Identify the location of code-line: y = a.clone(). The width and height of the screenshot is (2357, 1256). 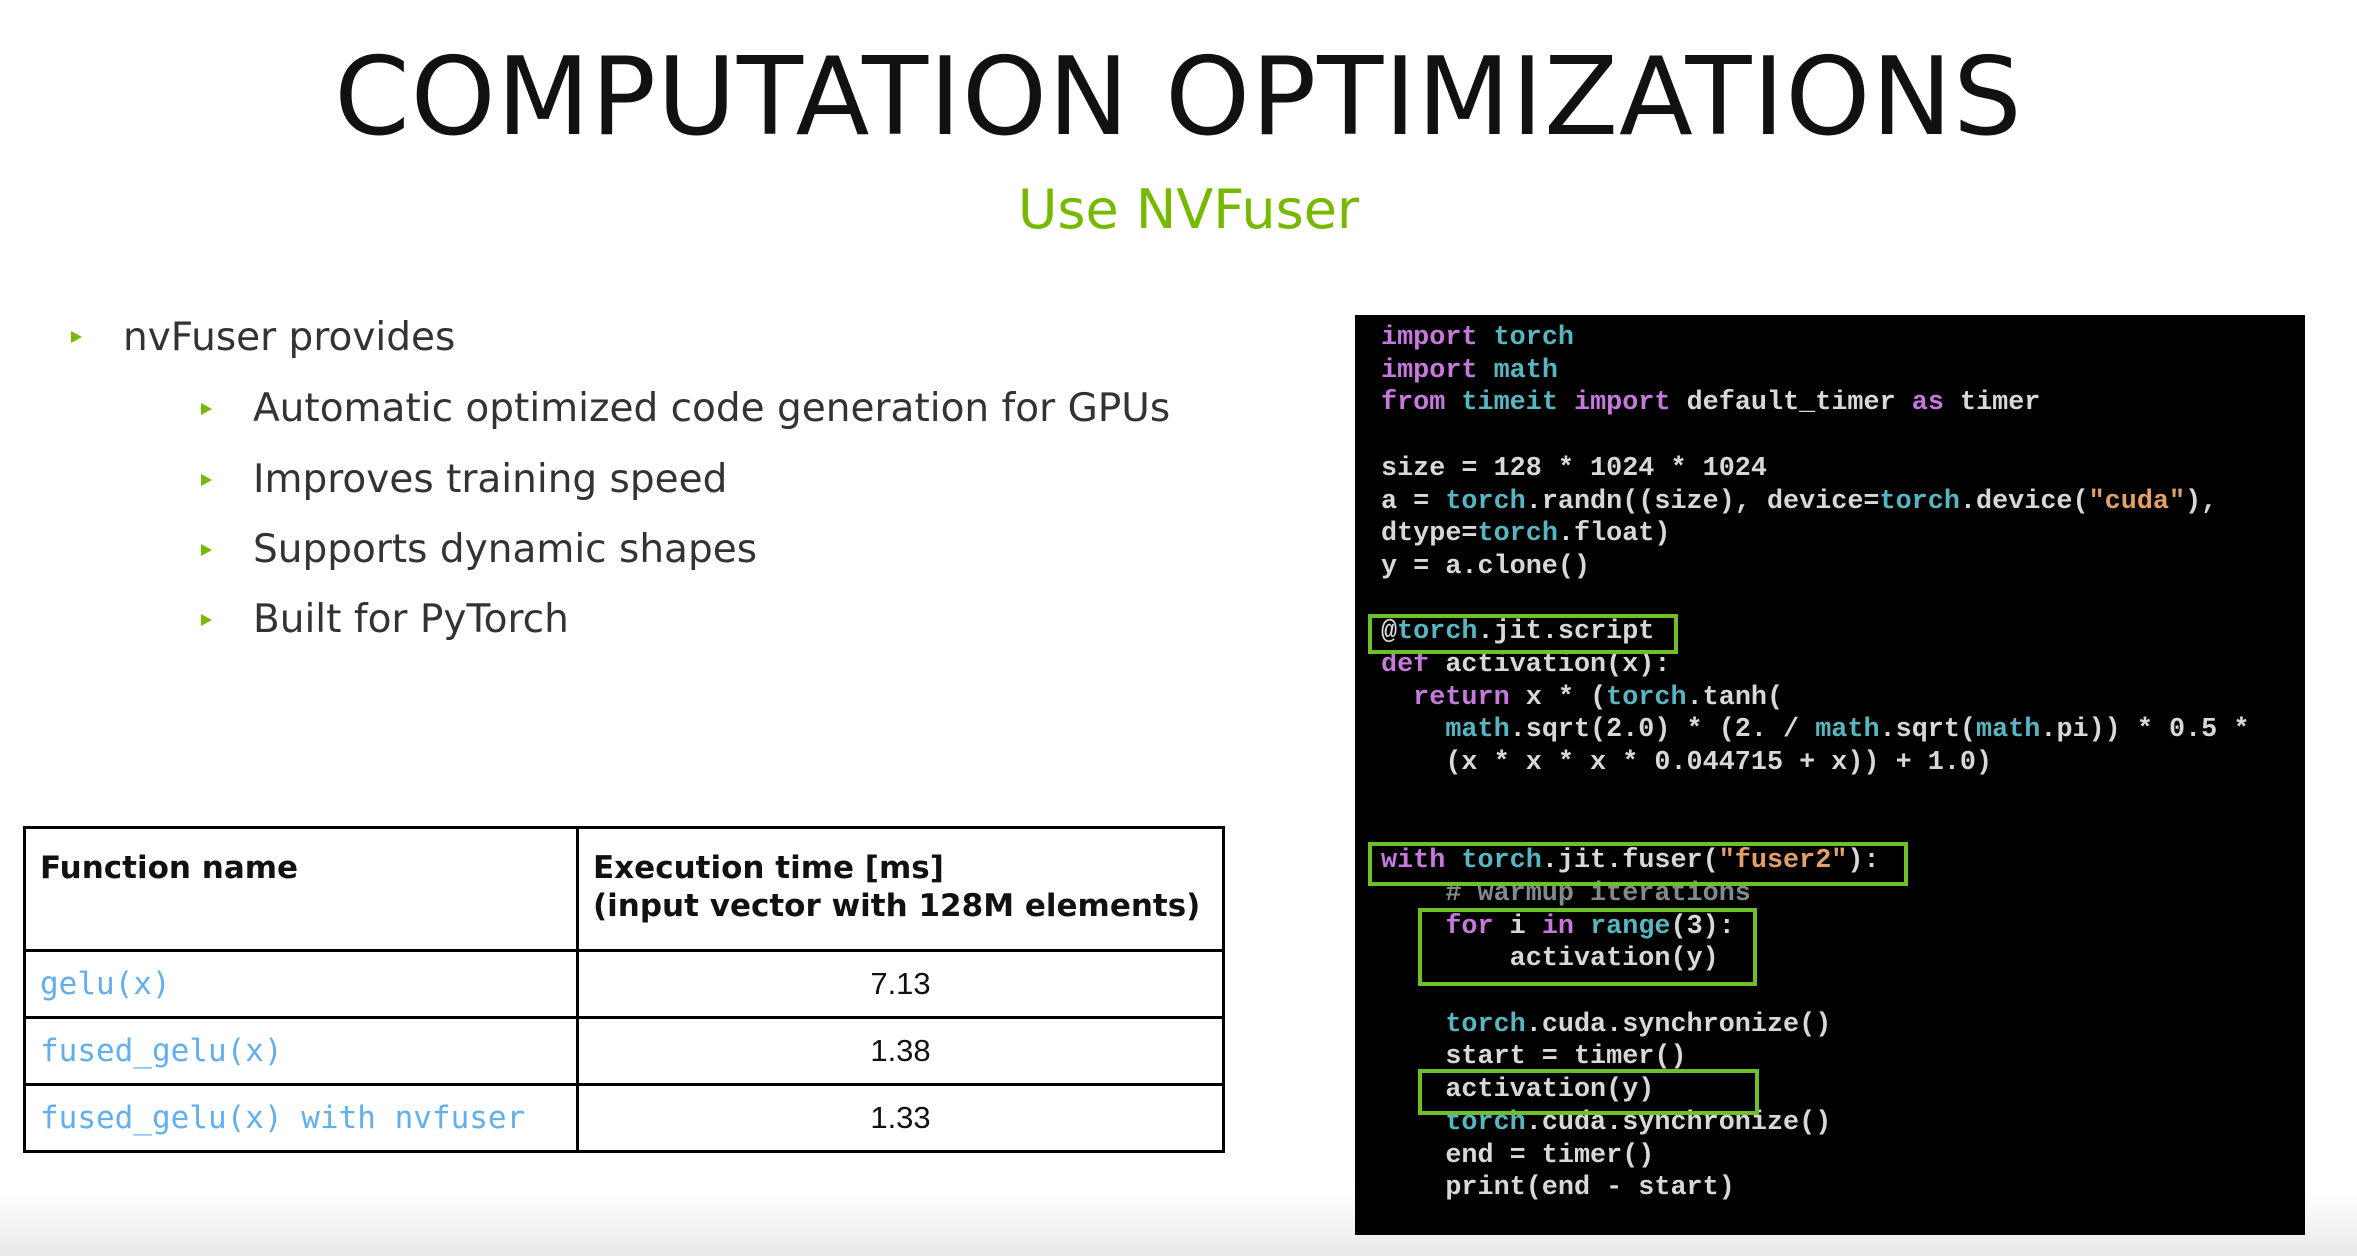
(1486, 566).